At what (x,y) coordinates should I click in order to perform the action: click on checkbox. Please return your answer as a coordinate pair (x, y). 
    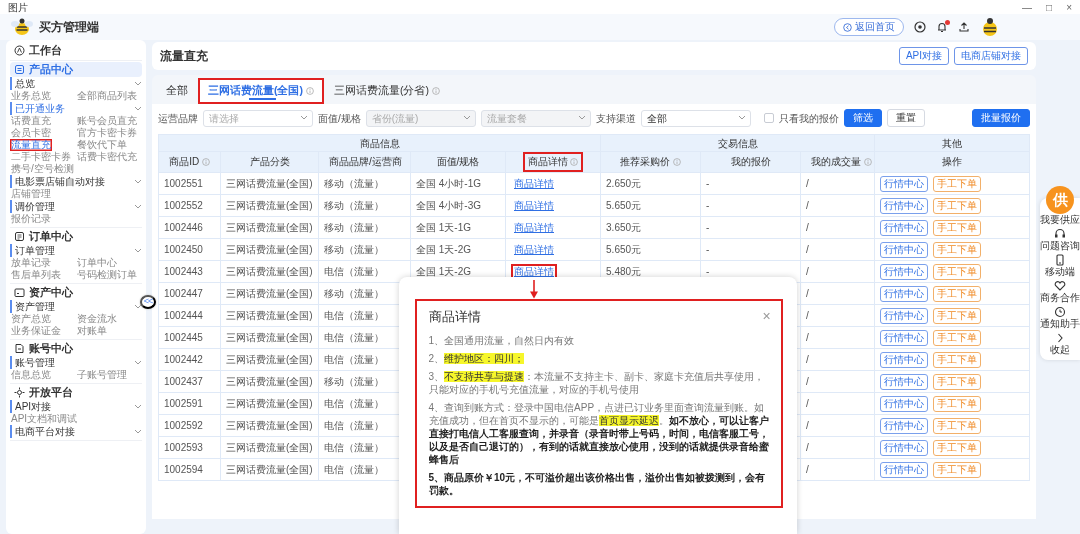
    Looking at the image, I should click on (768, 118).